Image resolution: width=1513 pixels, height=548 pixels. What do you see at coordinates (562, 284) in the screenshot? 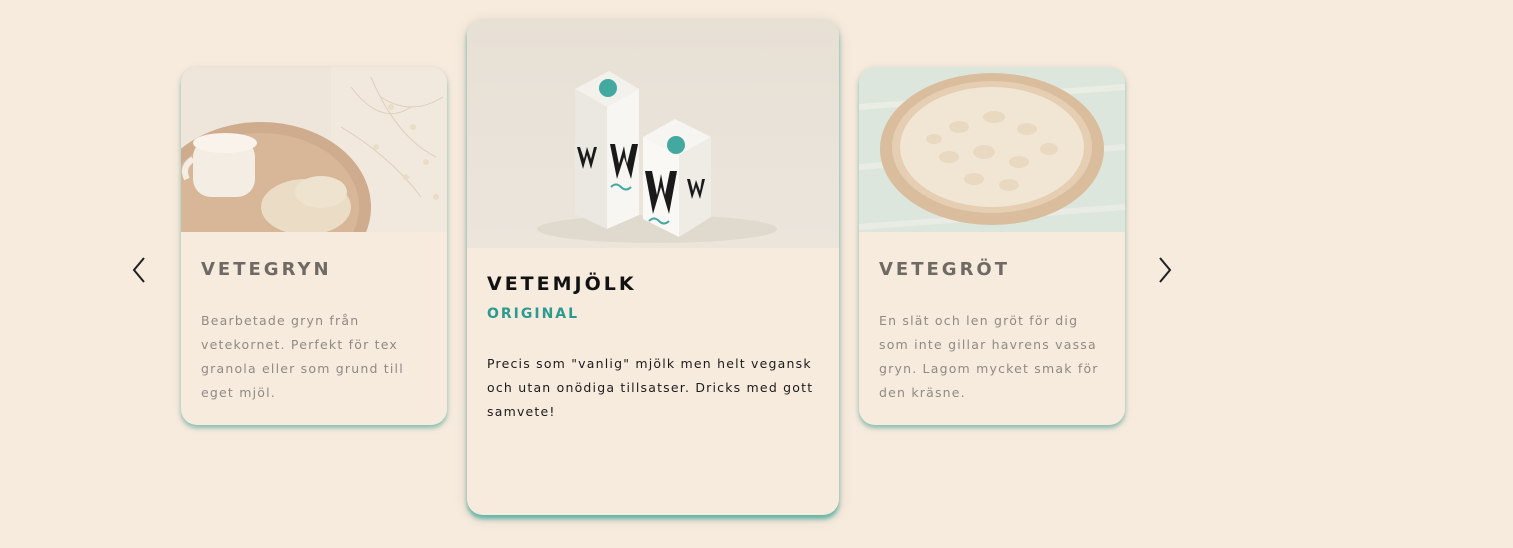
I see `card-title: VETEMJÖLK` at bounding box center [562, 284].